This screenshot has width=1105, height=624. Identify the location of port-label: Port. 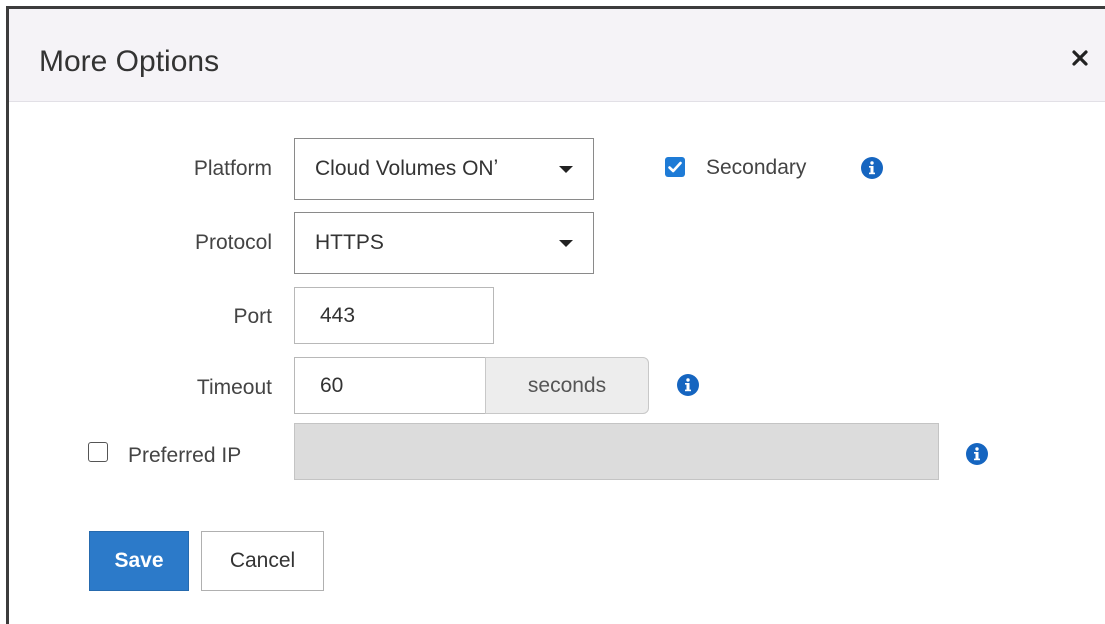
(252, 316).